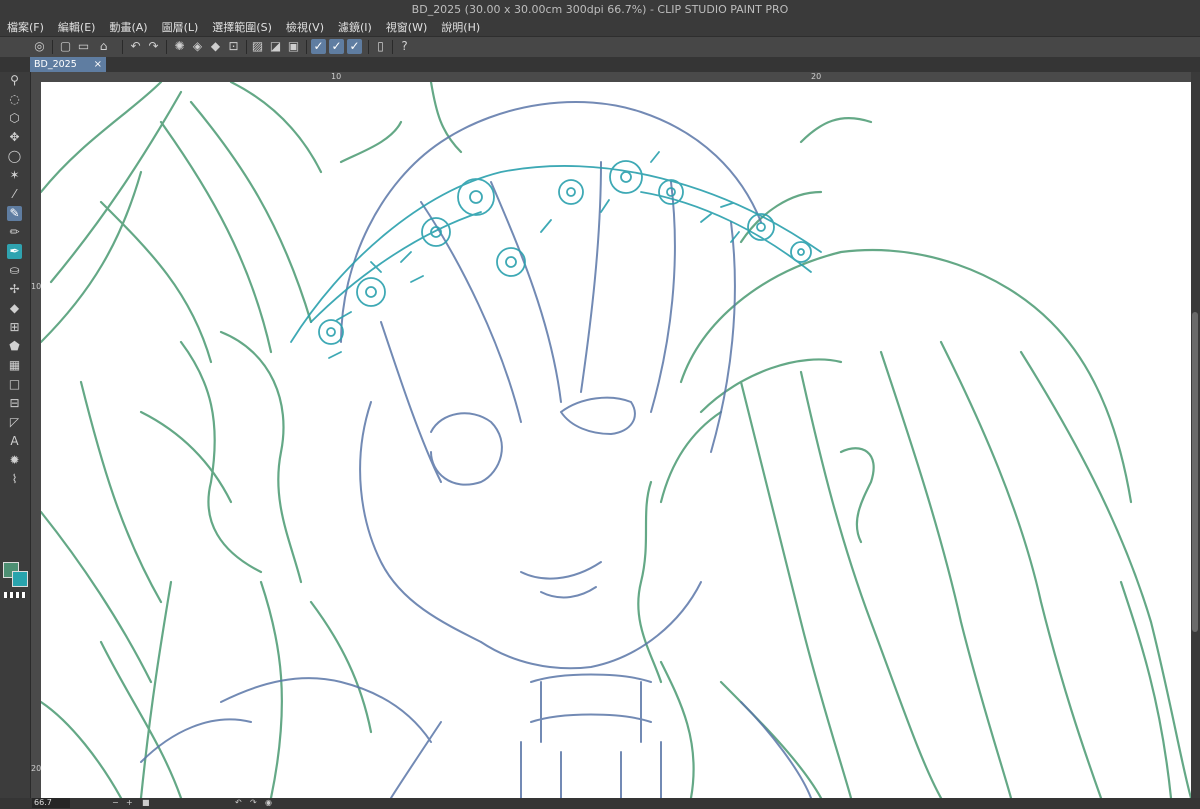 The height and width of the screenshot is (809, 1200). What do you see at coordinates (129, 803) in the screenshot?
I see `zoom-in-icon: +` at bounding box center [129, 803].